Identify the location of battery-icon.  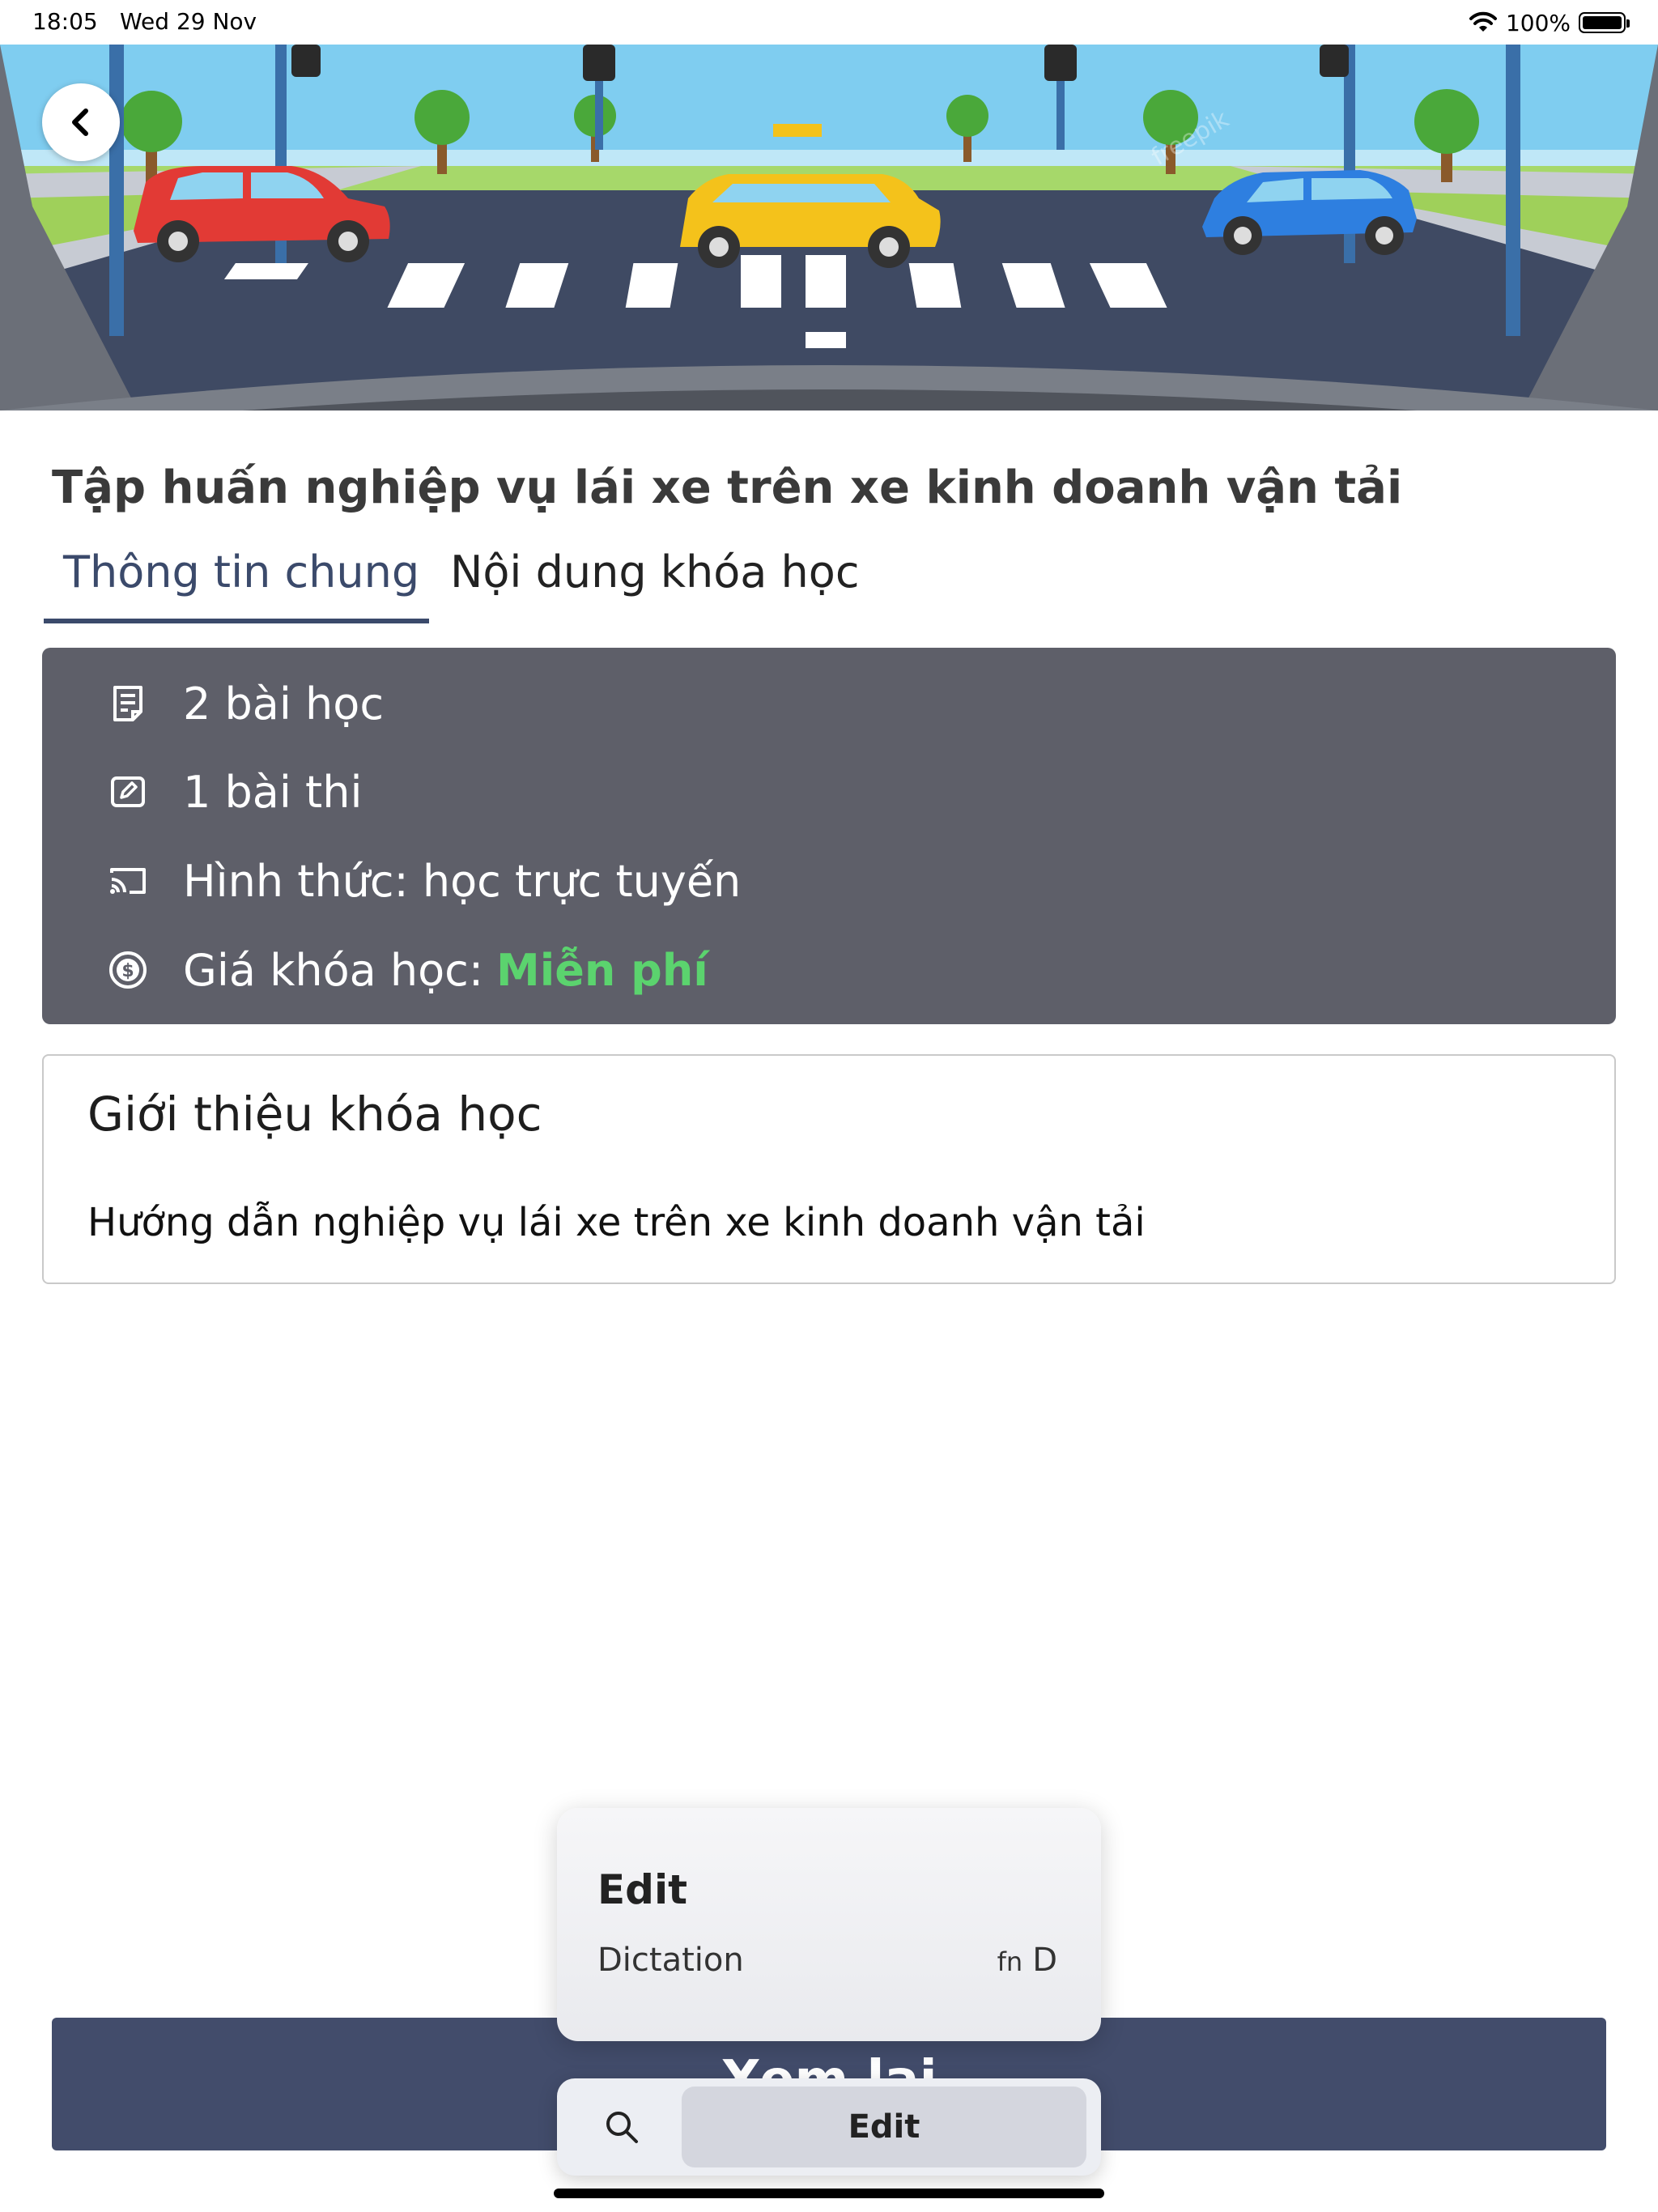
(1604, 22).